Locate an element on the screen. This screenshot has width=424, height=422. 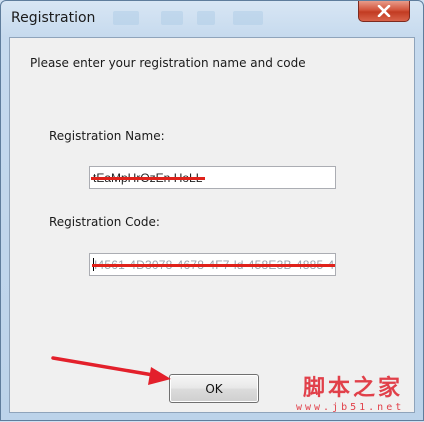
close-icon is located at coordinates (384, 11).